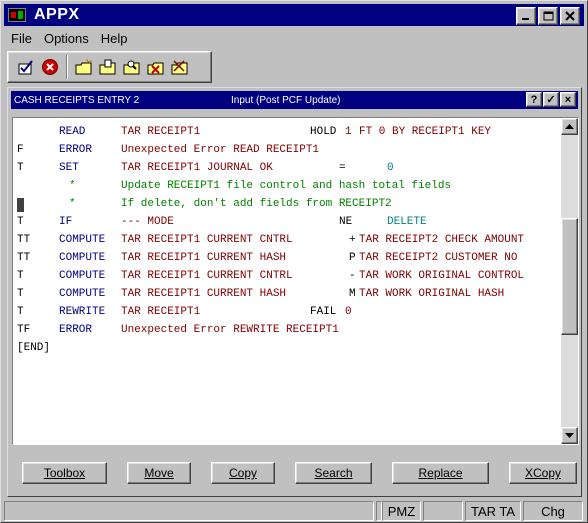 The width and height of the screenshot is (588, 523). Describe the element at coordinates (20, 205) in the screenshot. I see `cursor-marker` at that location.